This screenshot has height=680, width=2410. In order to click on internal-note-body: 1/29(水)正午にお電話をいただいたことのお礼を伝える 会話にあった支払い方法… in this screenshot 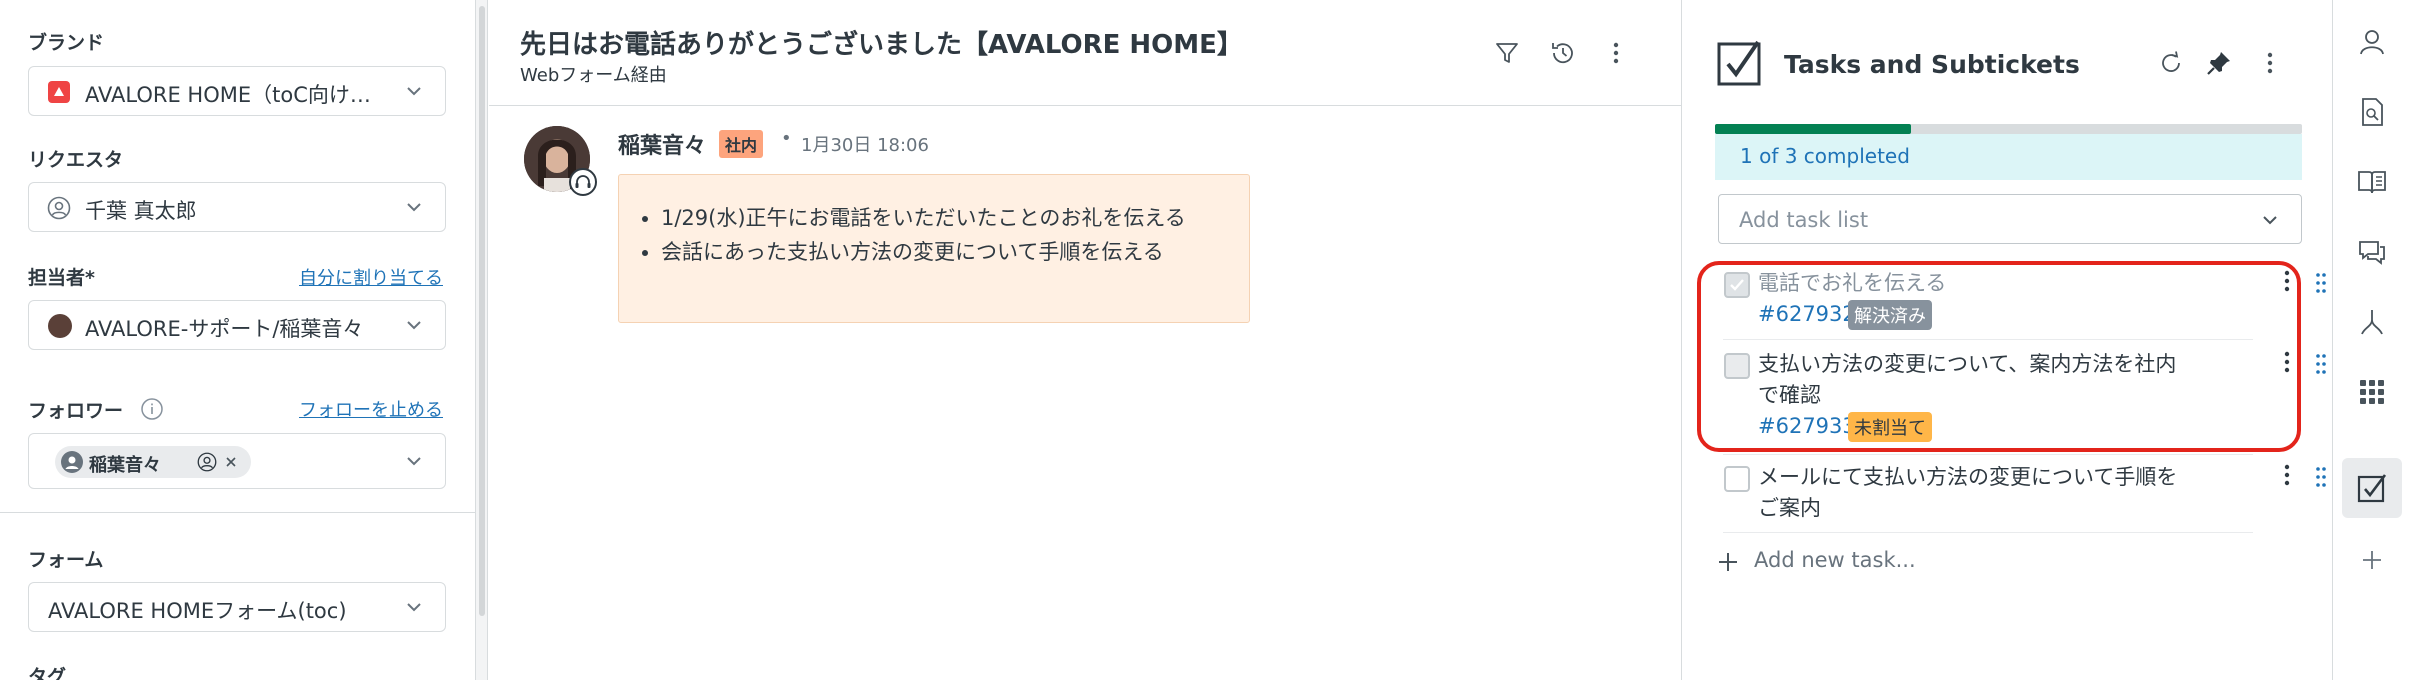, I will do `click(934, 248)`.